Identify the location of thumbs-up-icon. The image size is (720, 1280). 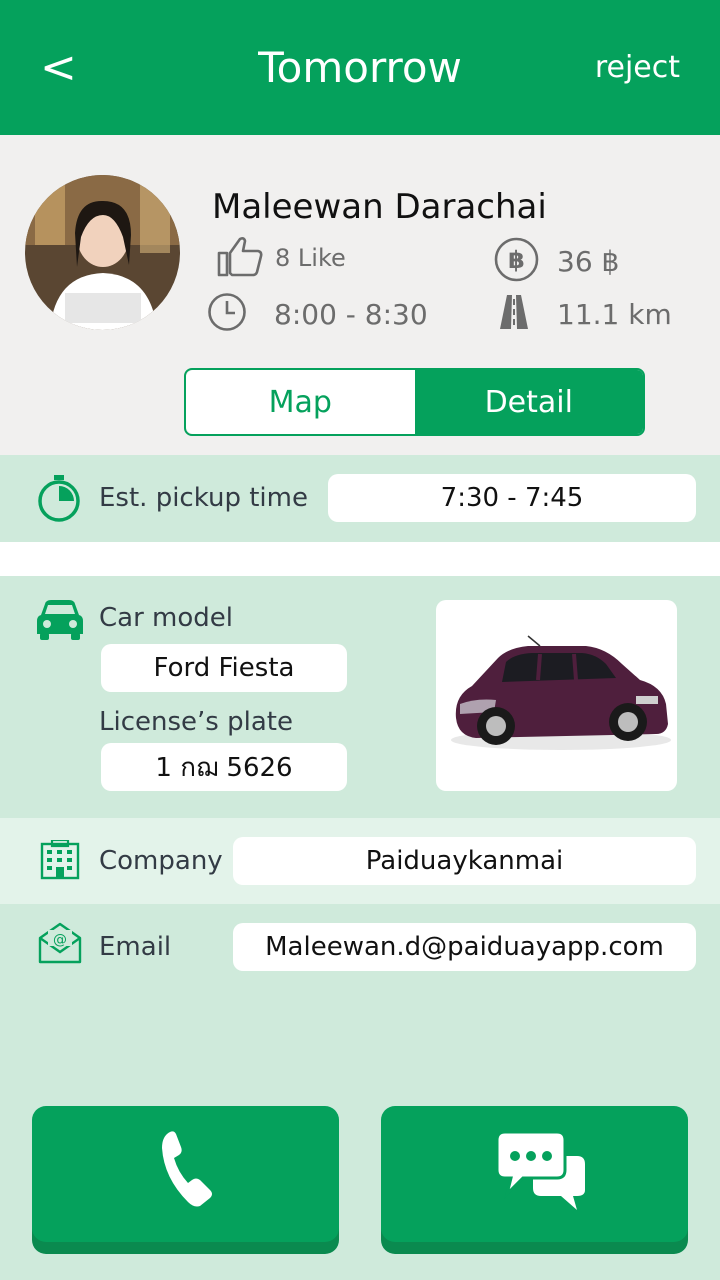
(240, 258).